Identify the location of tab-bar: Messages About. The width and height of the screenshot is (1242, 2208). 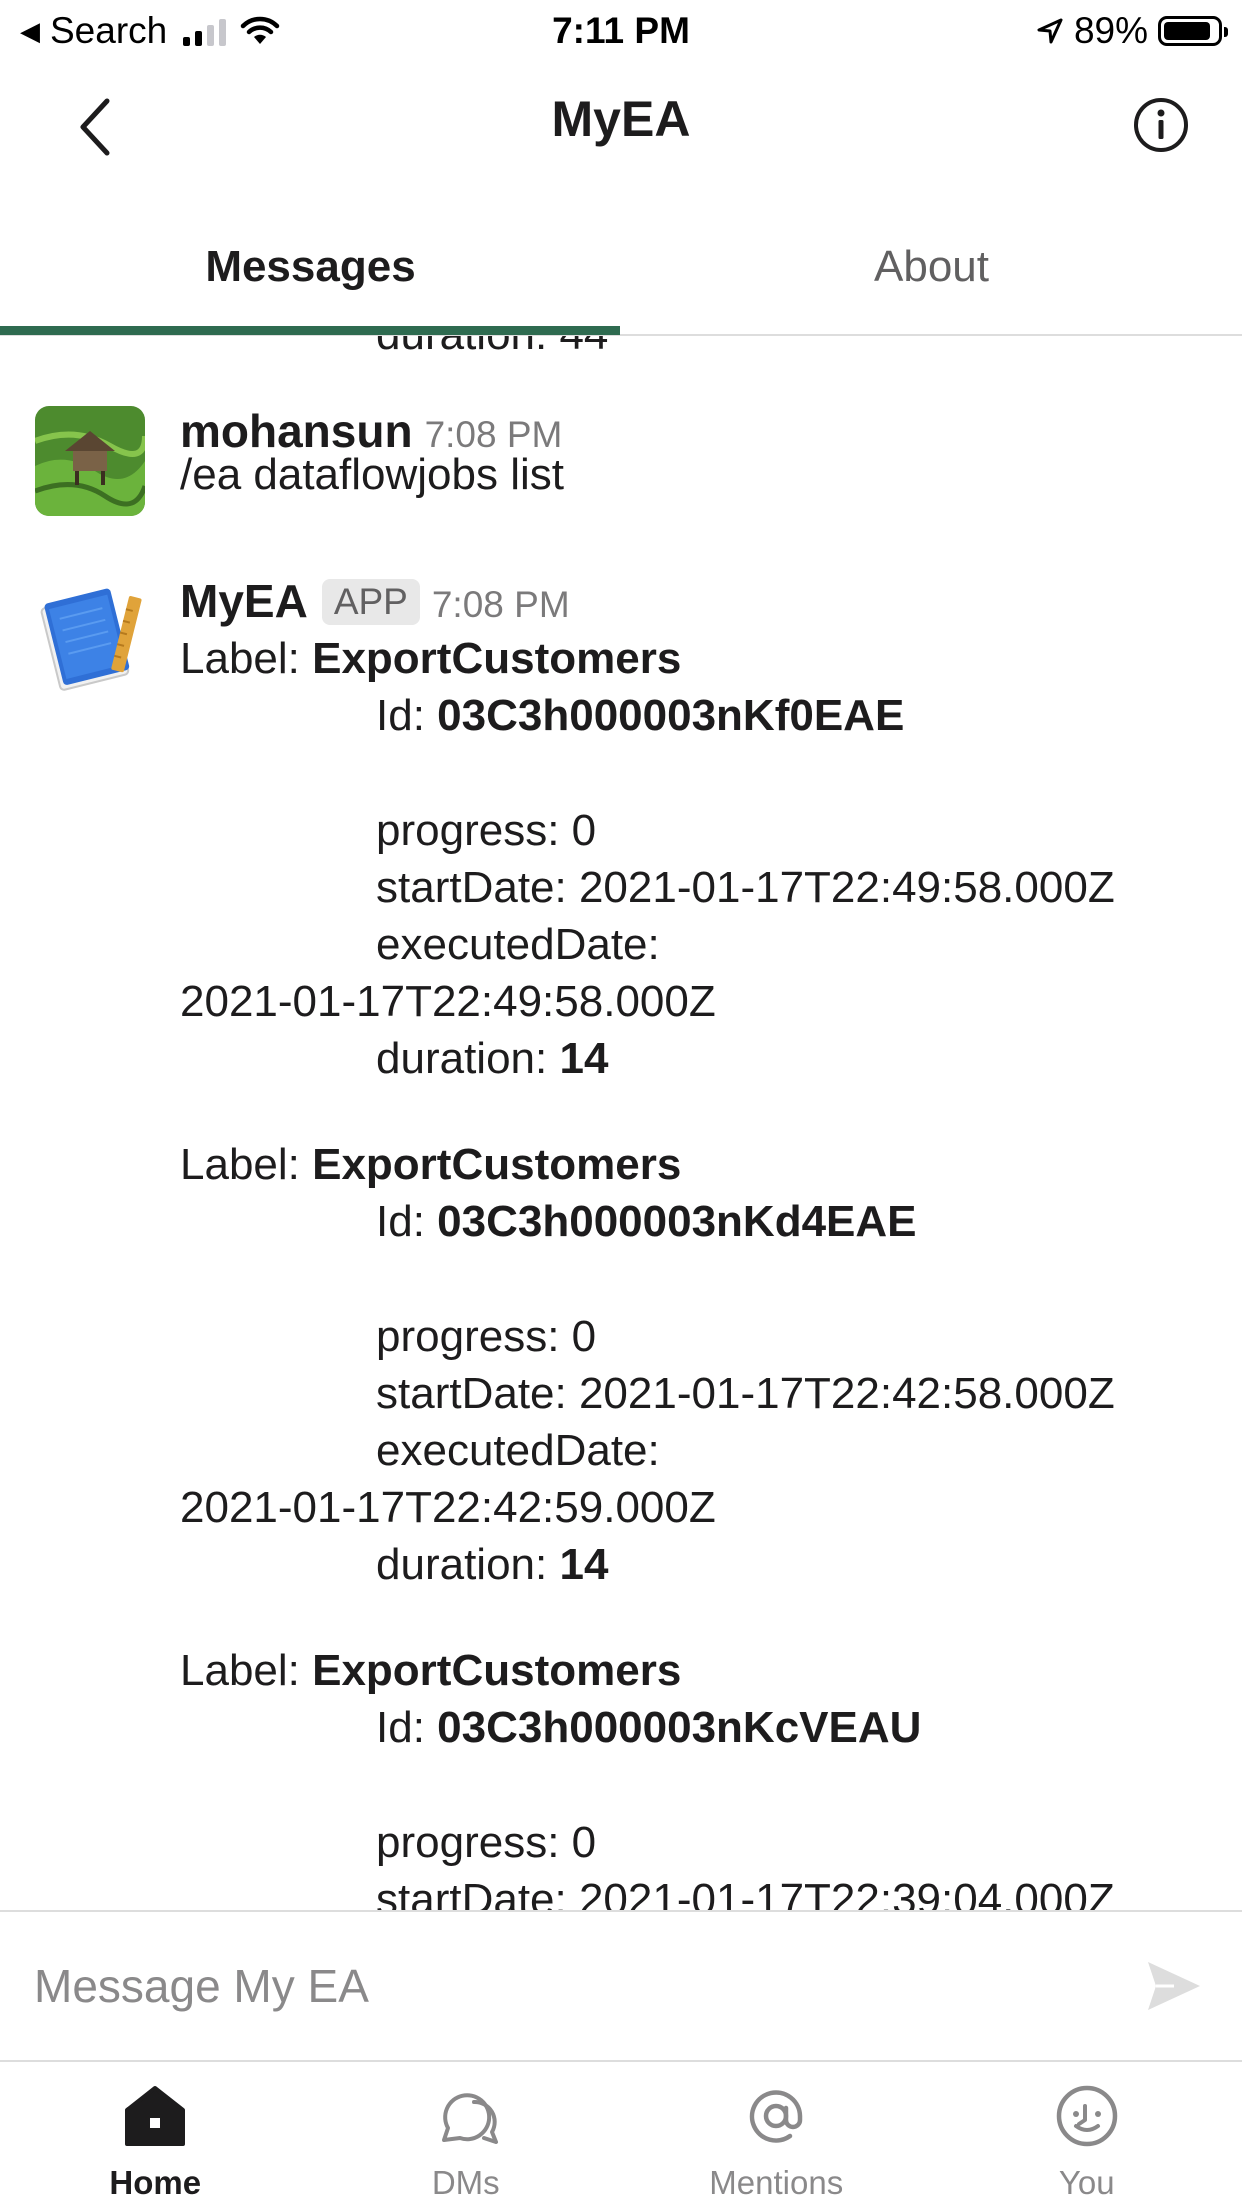
(621, 268).